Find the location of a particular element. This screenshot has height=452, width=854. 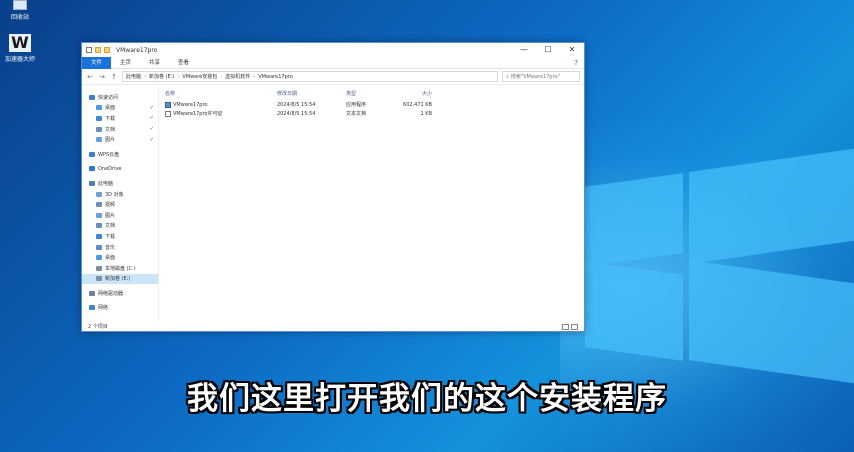

desktop-icon-label: 加速器大师 is located at coordinates (19, 59).